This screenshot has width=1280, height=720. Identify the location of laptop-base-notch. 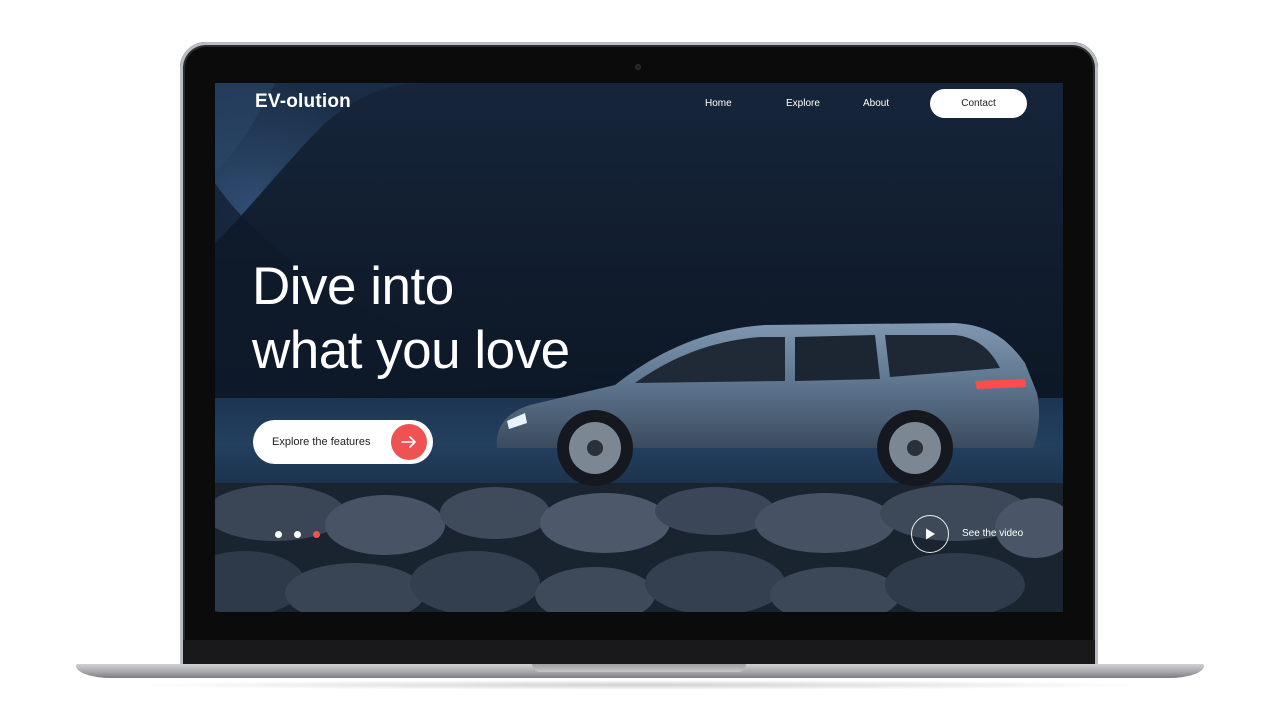
(639, 668).